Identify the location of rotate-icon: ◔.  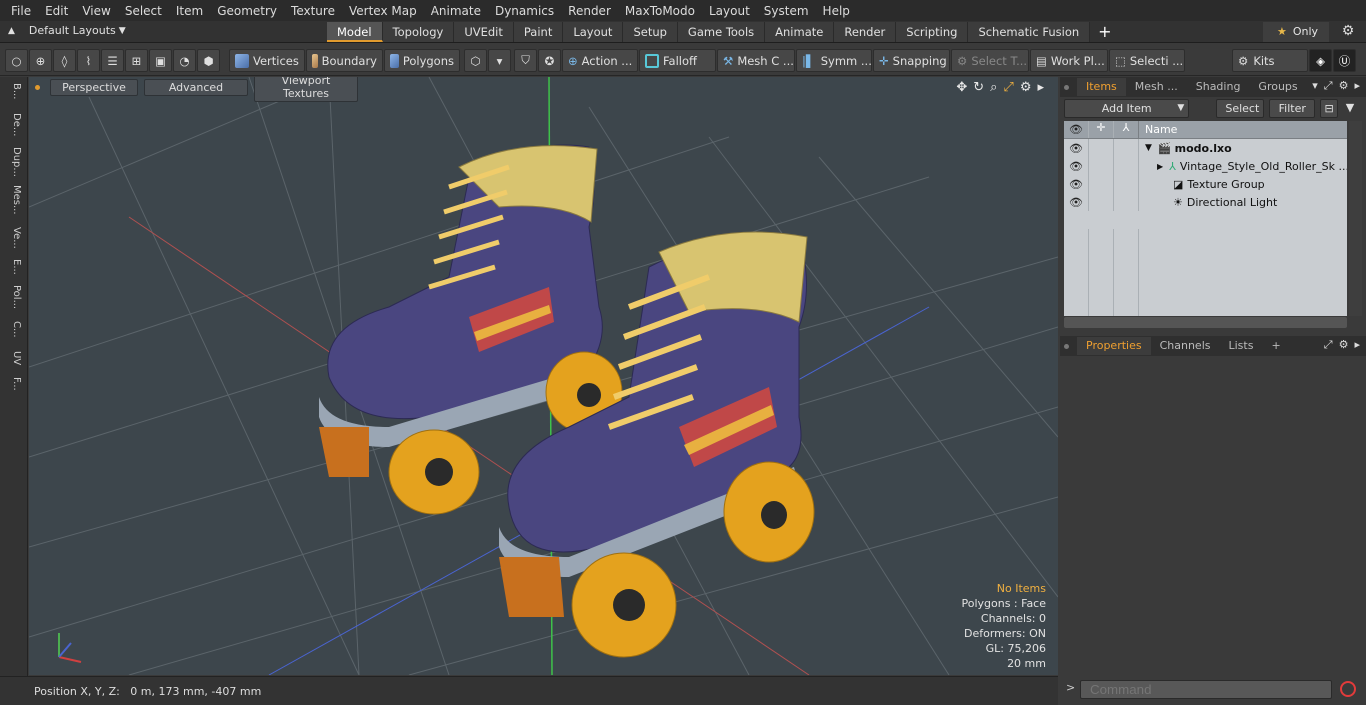
(184, 60).